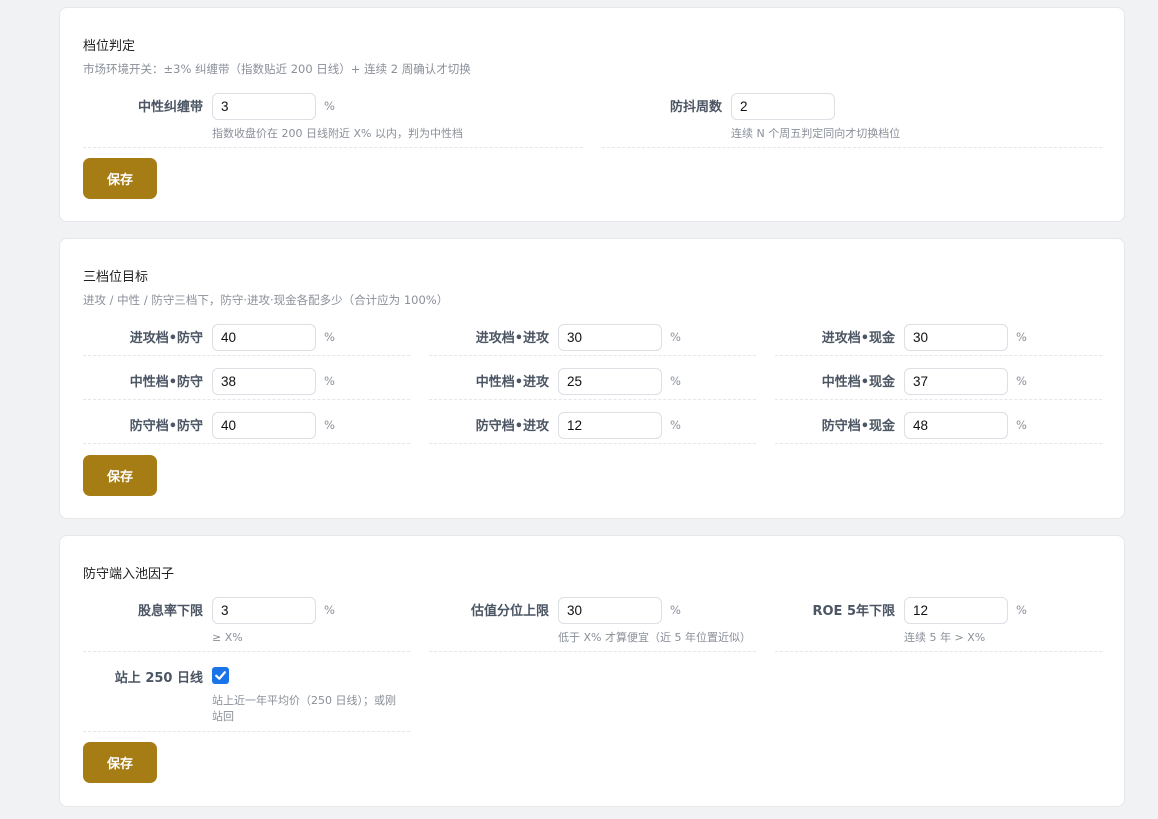 The image size is (1158, 819). What do you see at coordinates (158, 678) in the screenshot?
I see `ma250-label: 站上 250 日线` at bounding box center [158, 678].